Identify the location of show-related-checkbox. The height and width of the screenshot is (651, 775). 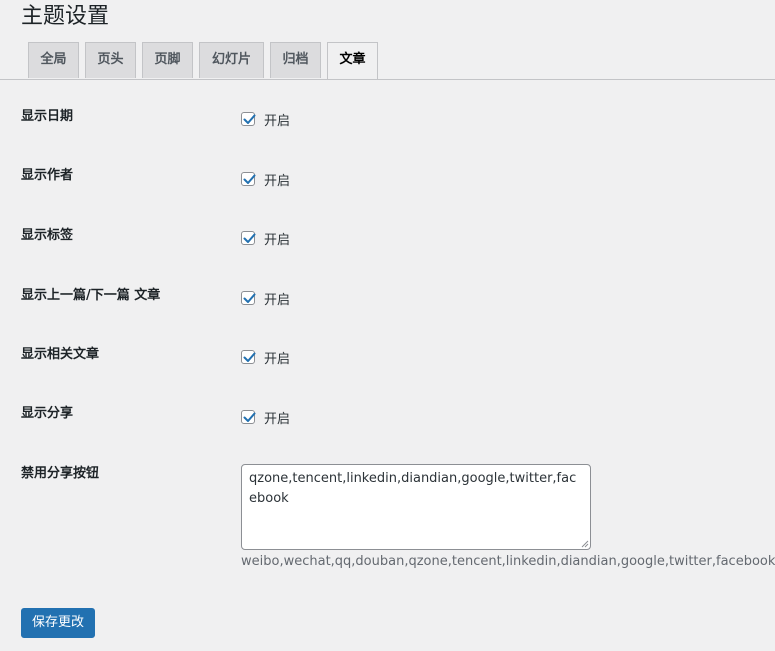
(248, 357).